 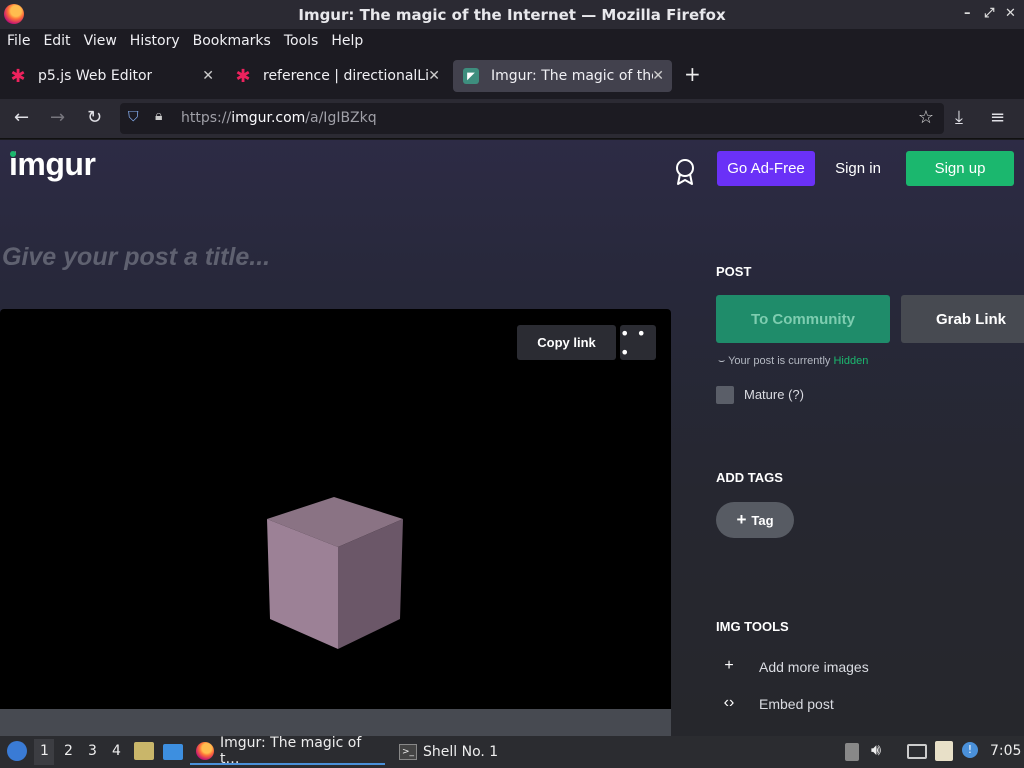 I want to click on sign-in-button: Sign in, so click(x=858, y=168).